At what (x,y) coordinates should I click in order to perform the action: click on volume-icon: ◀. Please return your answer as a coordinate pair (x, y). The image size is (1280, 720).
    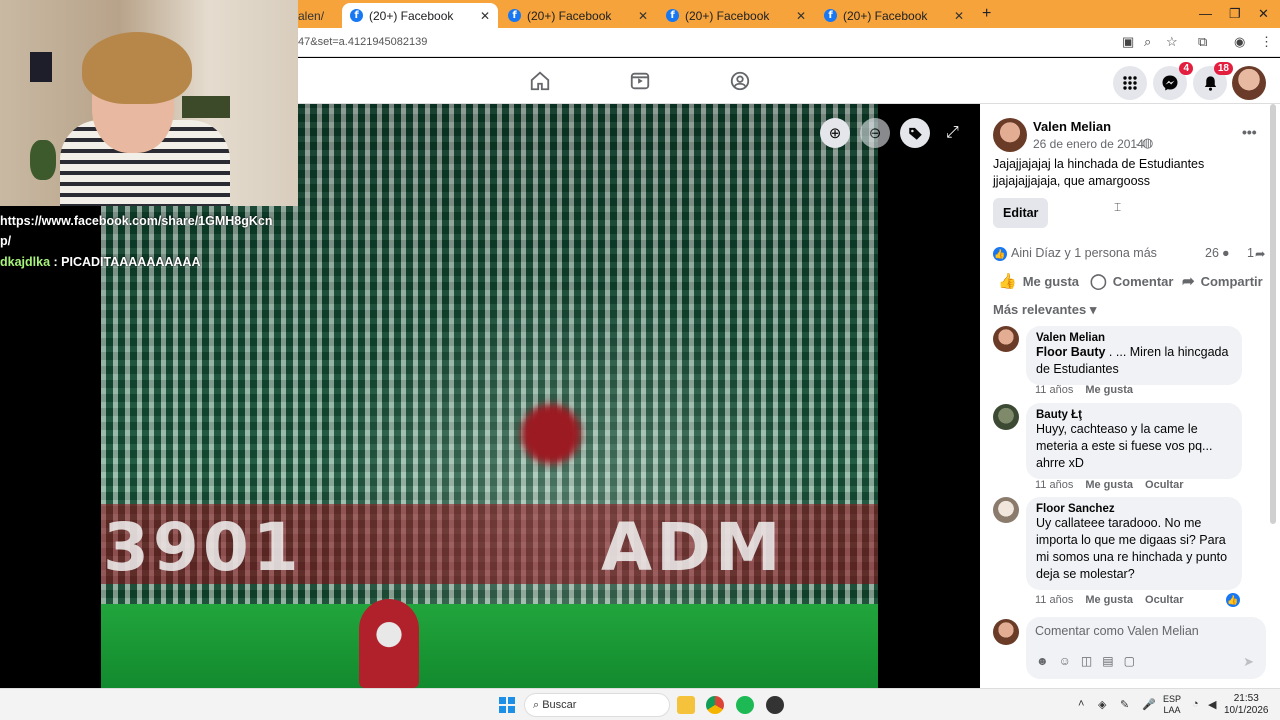
    Looking at the image, I should click on (1212, 704).